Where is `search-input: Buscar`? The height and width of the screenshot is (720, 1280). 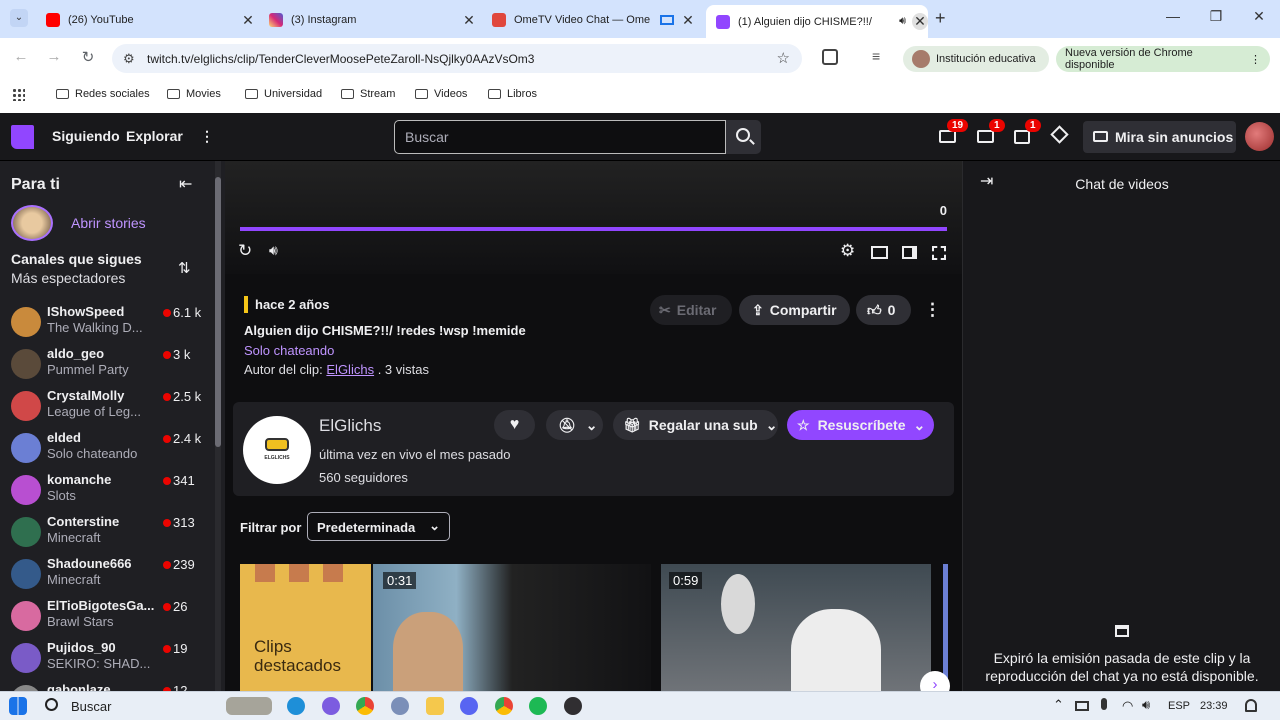
search-input: Buscar is located at coordinates (560, 137).